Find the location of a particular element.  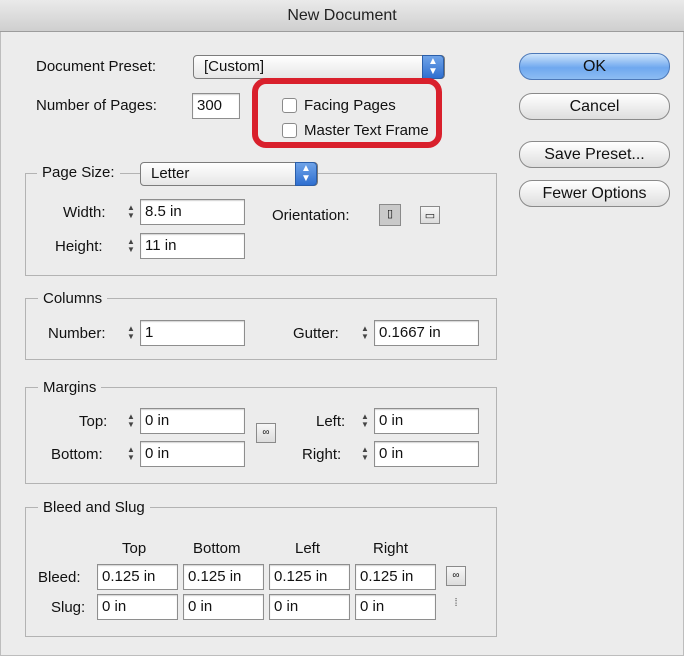

margin-bottom-stepper-icon: ▲ ▼ is located at coordinates (131, 455).